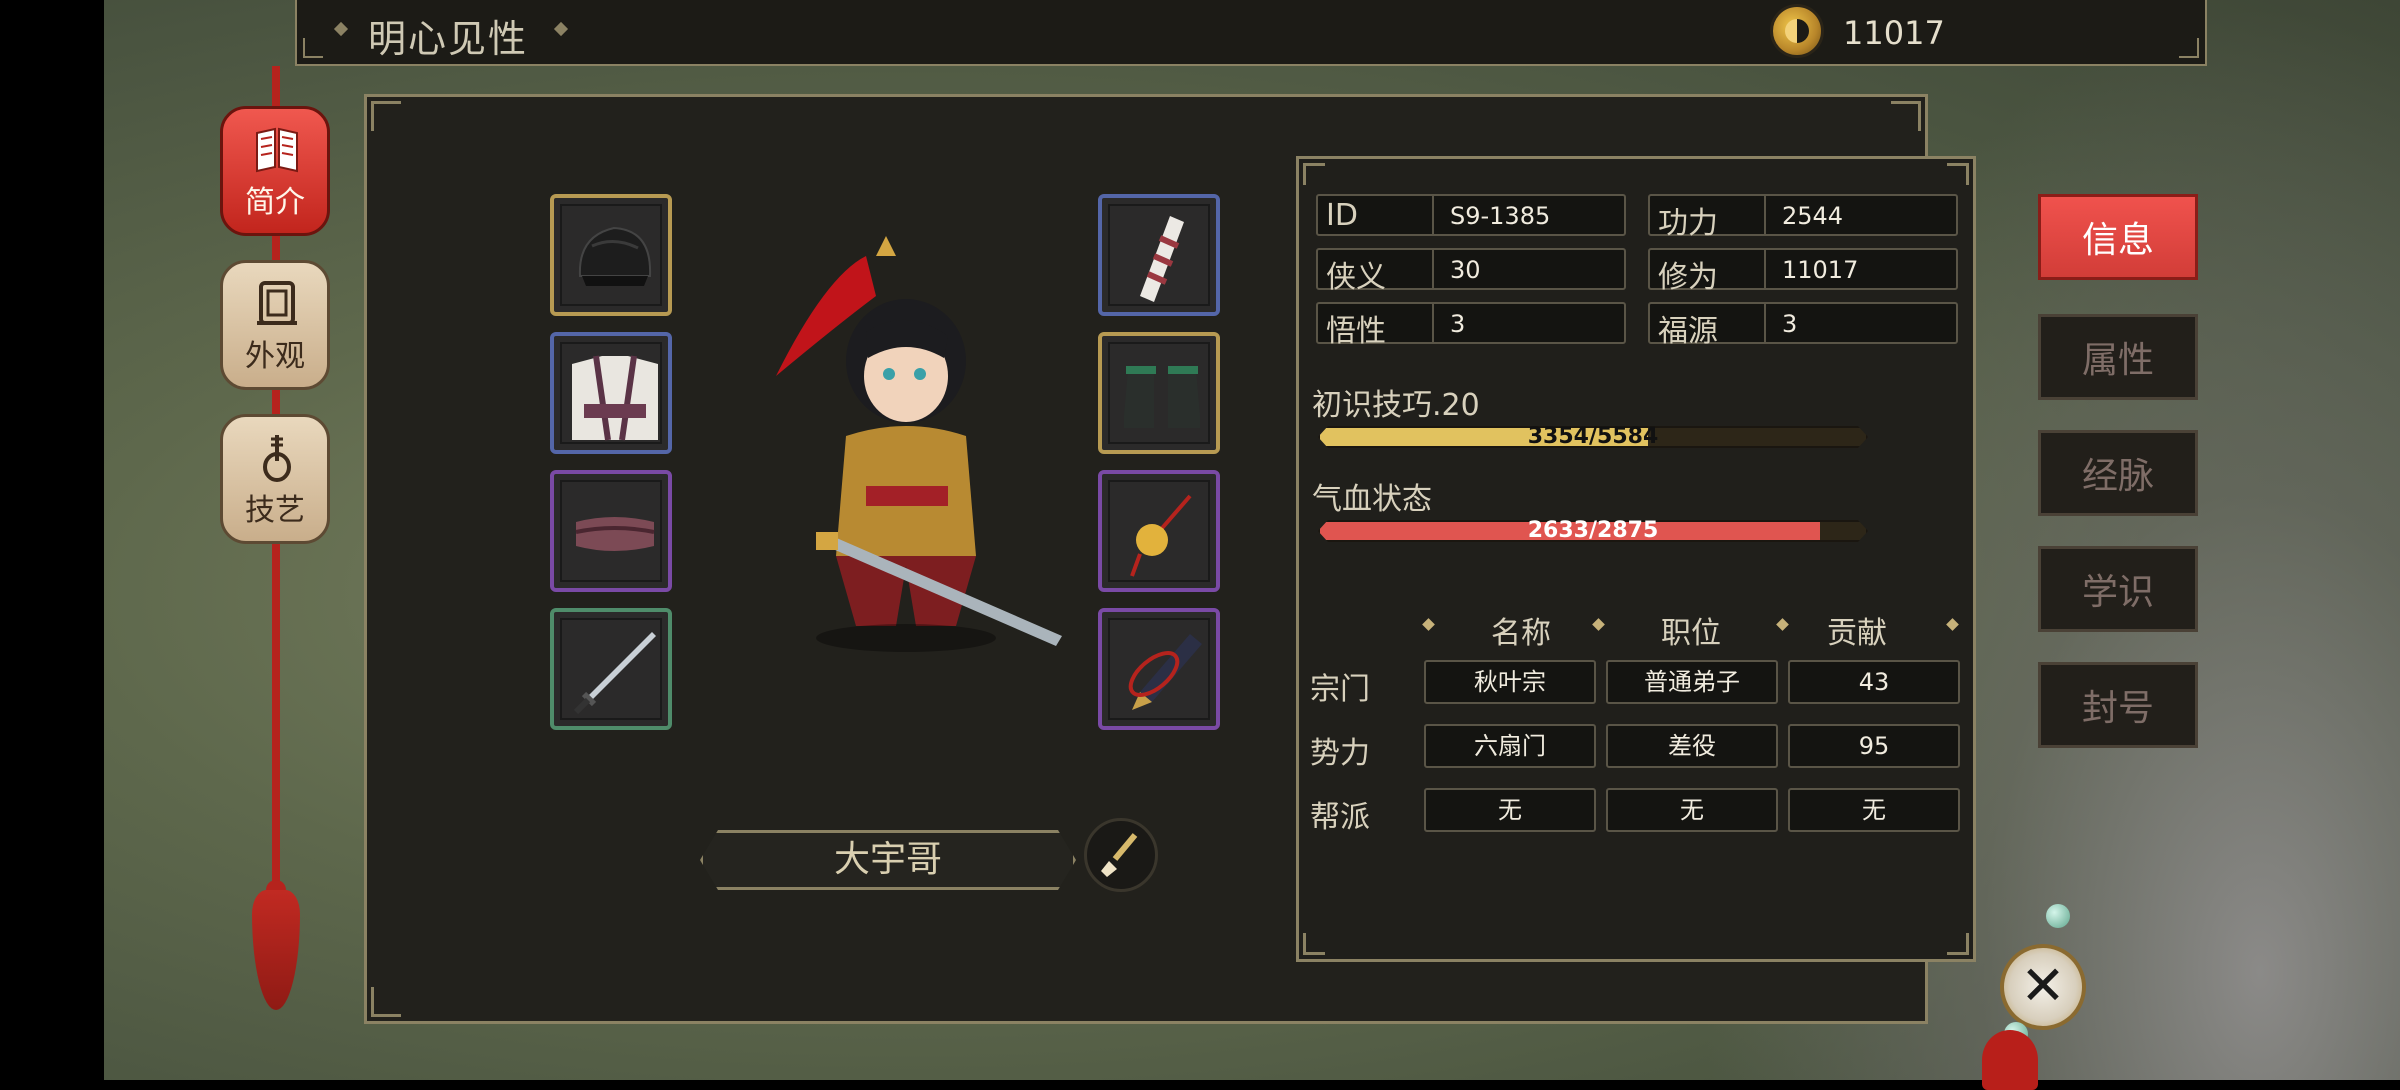  I want to click on character-avatar, so click(911, 446).